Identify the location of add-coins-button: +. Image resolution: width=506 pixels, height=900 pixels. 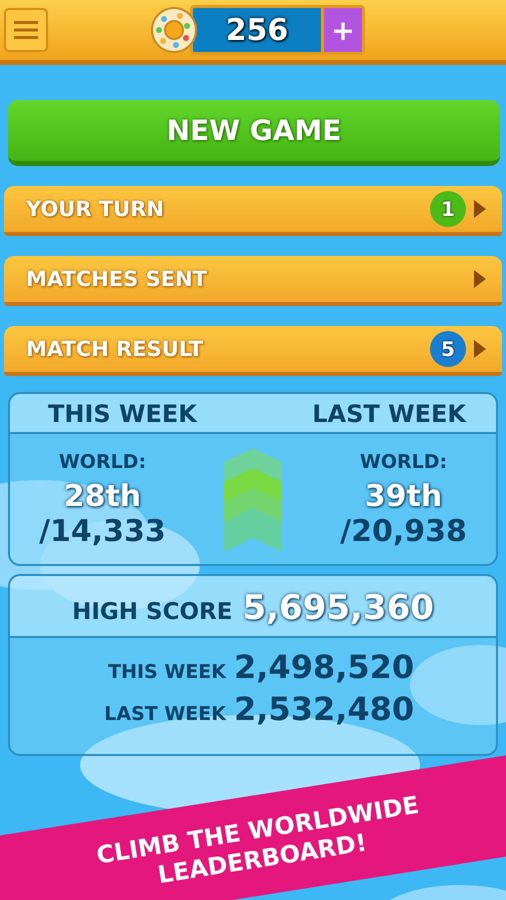
(343, 30).